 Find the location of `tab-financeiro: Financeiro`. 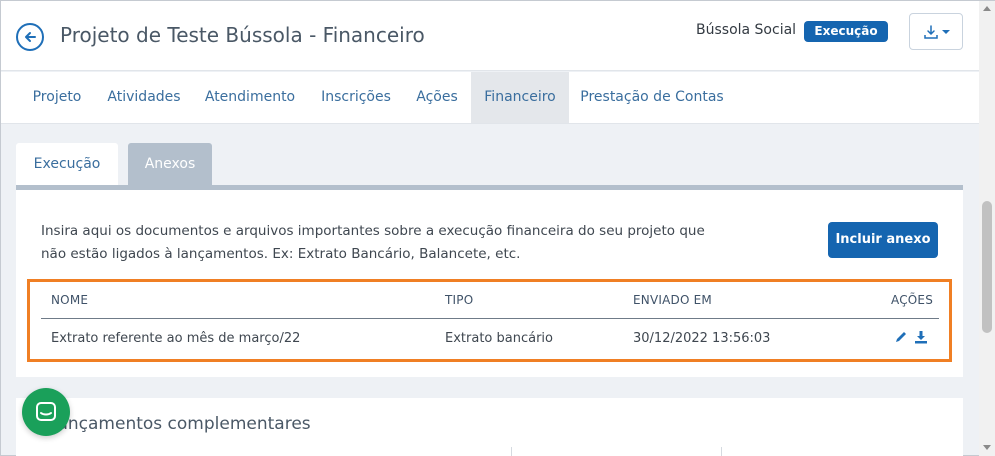

tab-financeiro: Financeiro is located at coordinates (520, 97).